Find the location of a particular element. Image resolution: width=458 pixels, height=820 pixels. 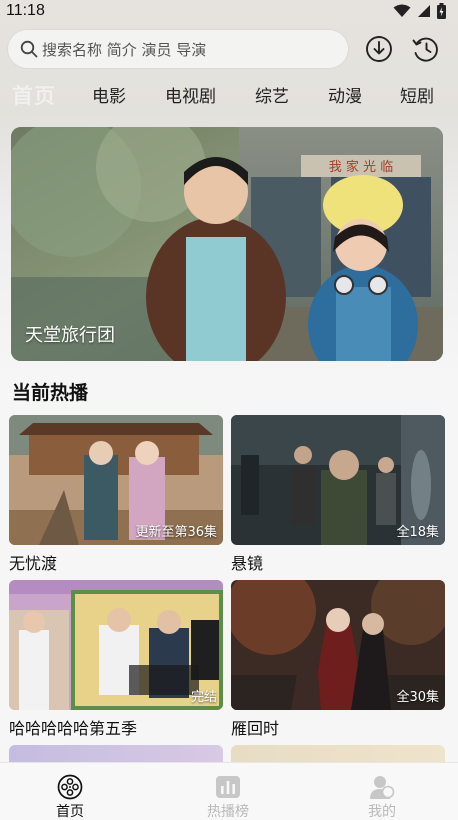

tab-short-drama: 短剧 is located at coordinates (417, 94).